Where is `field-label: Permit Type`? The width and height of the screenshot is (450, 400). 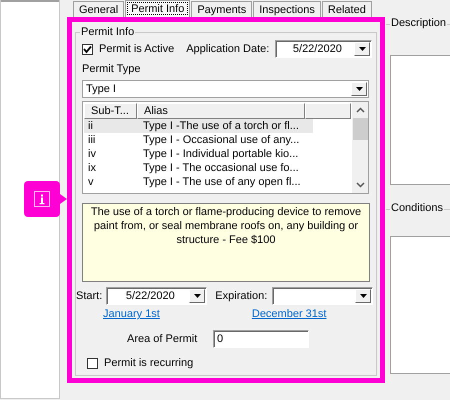
field-label: Permit Type is located at coordinates (112, 70).